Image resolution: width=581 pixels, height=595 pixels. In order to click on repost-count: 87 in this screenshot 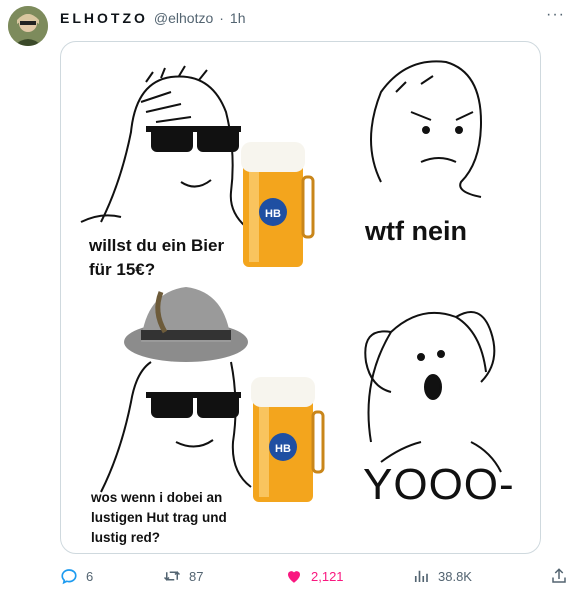, I will do `click(196, 576)`.